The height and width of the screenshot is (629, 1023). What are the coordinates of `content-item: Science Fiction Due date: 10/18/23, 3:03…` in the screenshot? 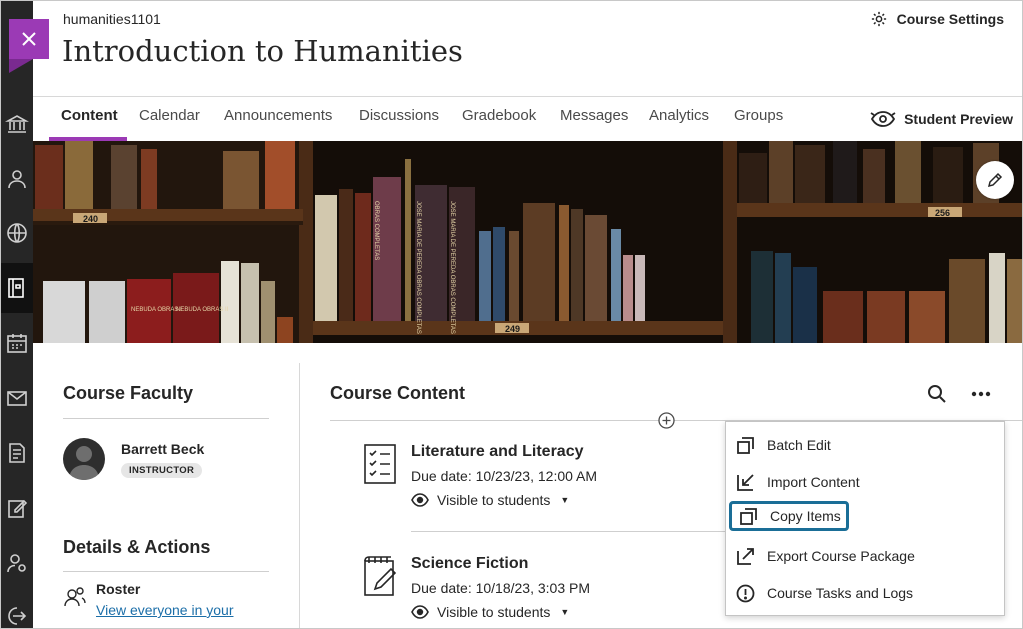 It's located at (541, 590).